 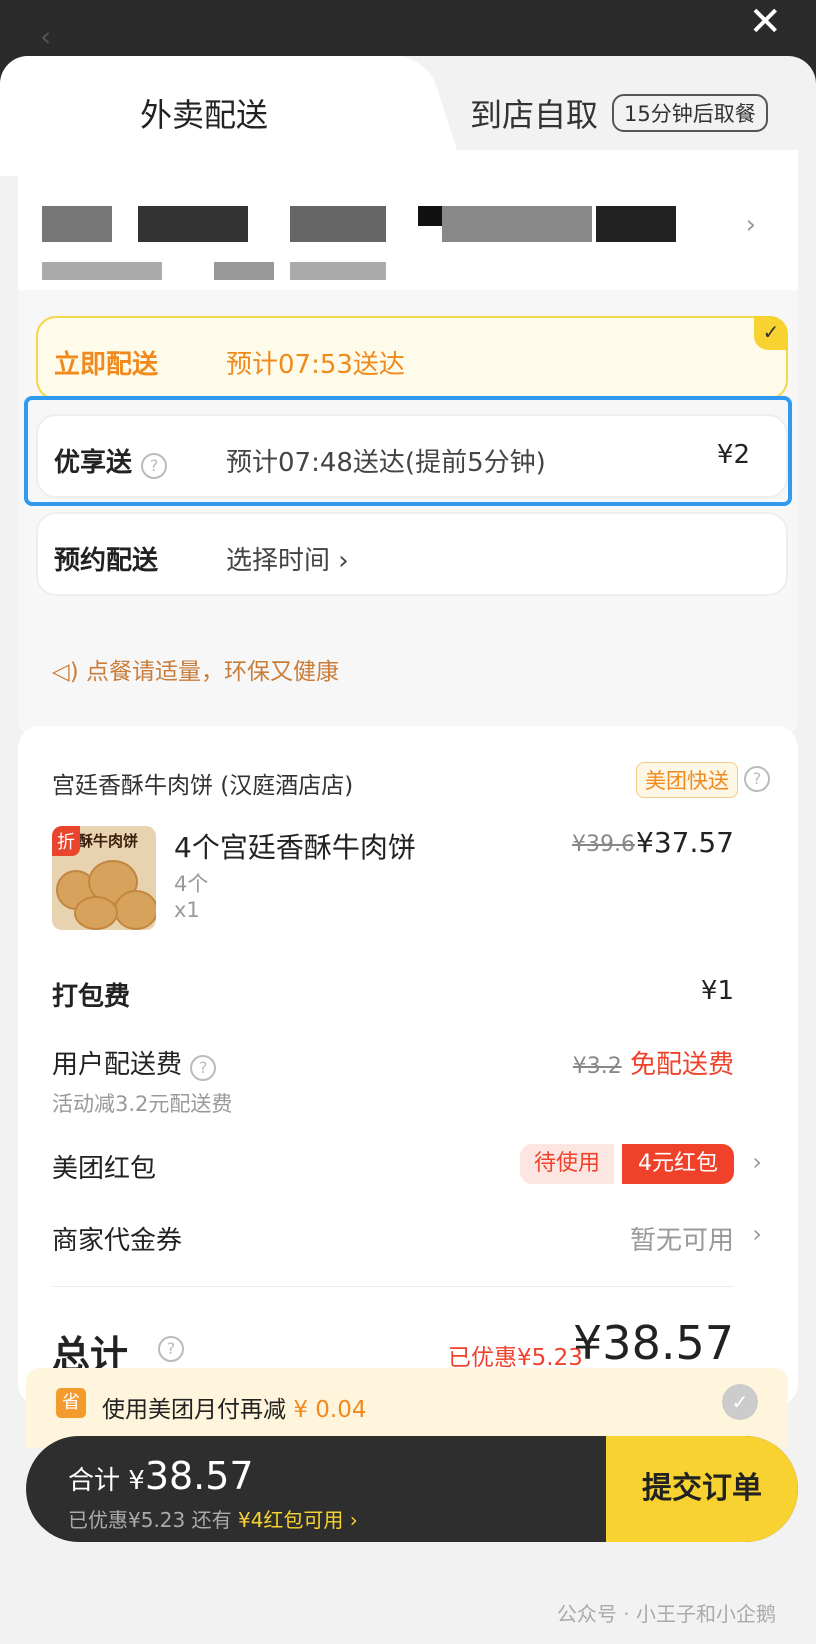 What do you see at coordinates (106, 561) in the screenshot?
I see `option-name: 预约配送` at bounding box center [106, 561].